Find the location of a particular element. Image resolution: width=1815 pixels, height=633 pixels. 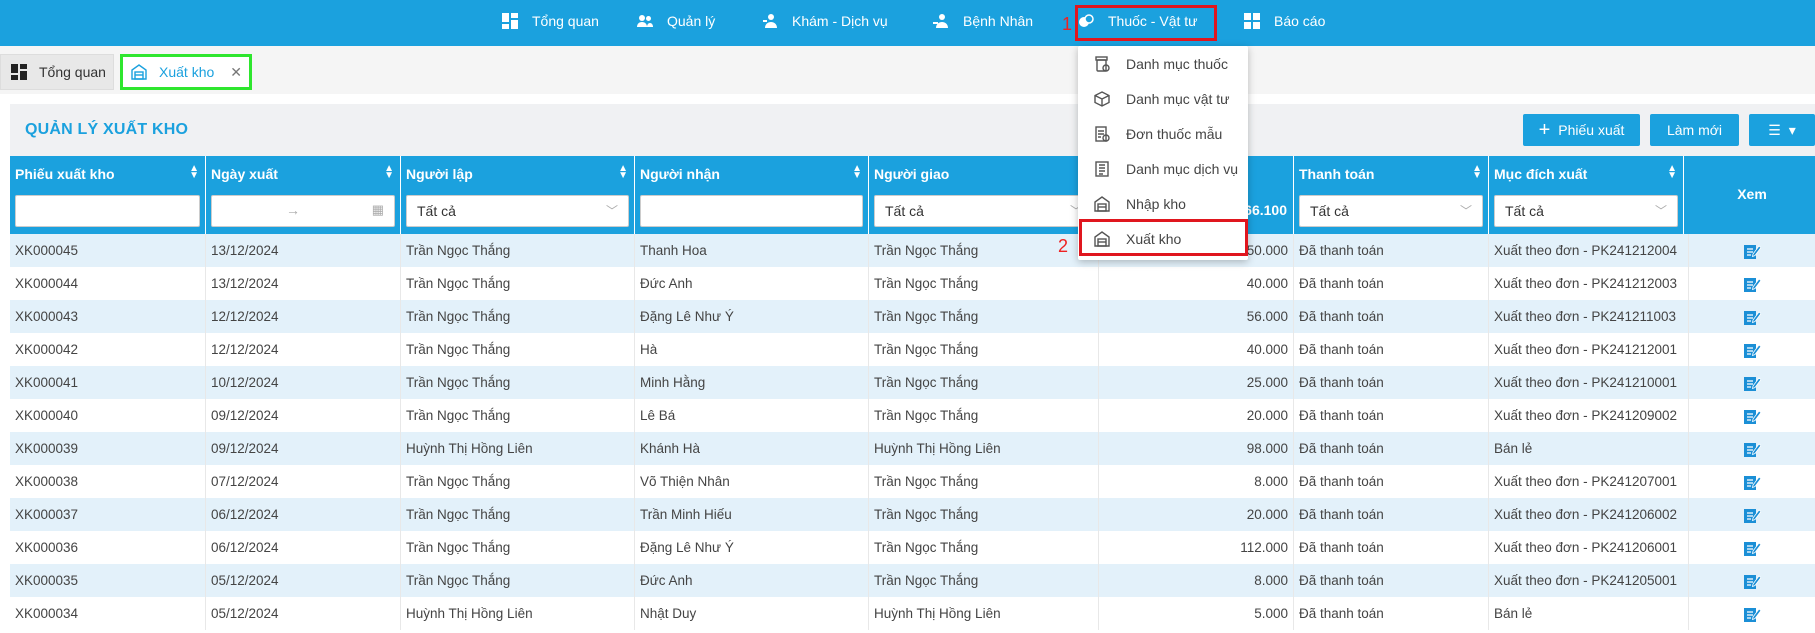

tab-label: Tổng quan is located at coordinates (72, 72).